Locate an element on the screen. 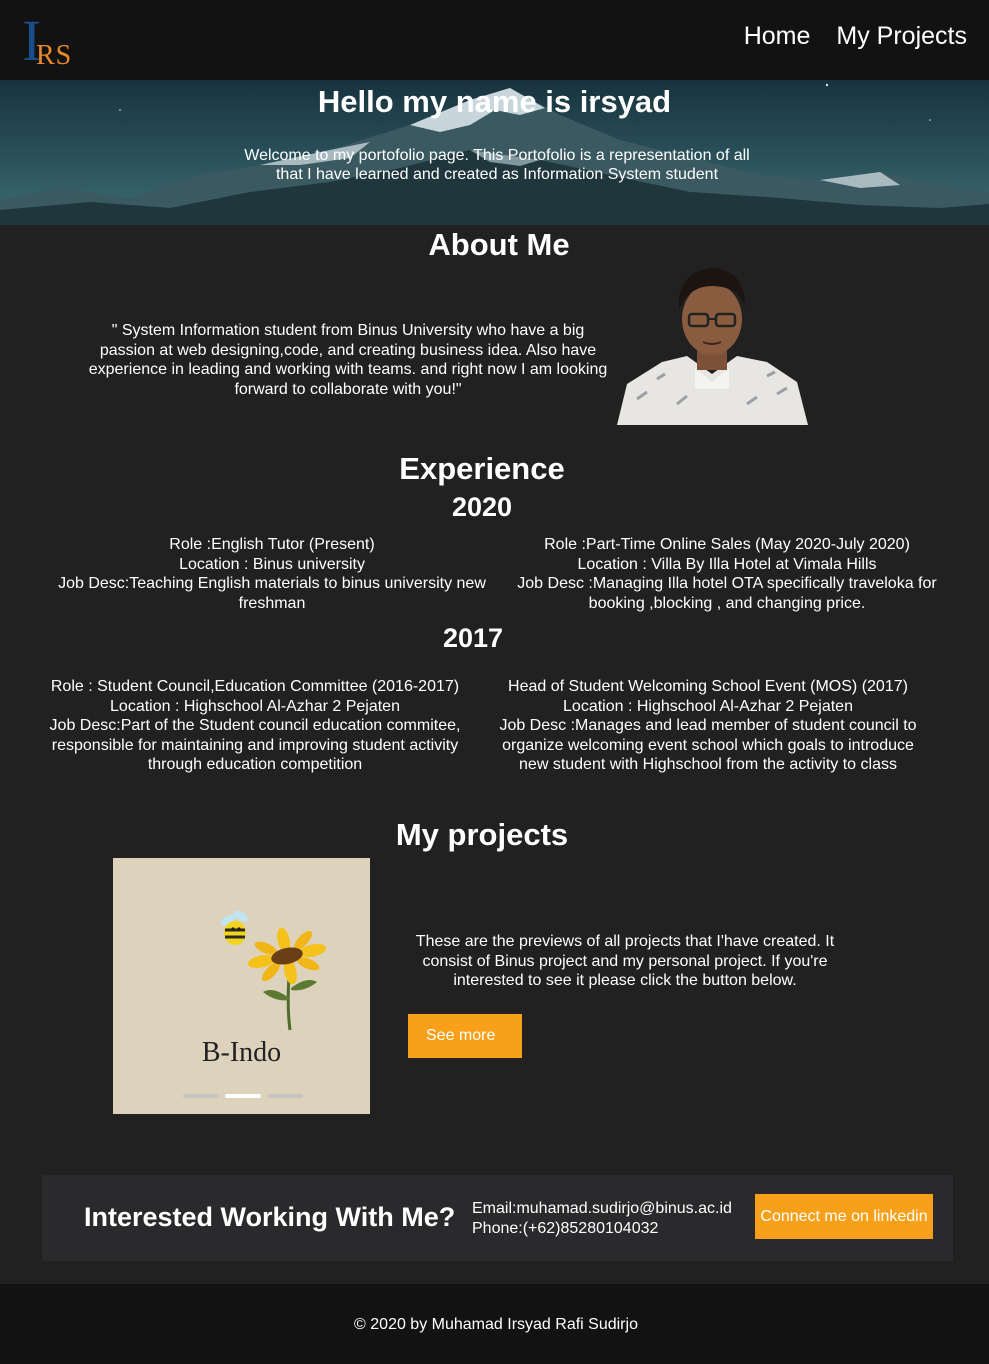 This screenshot has height=1364, width=989. profile-photo is located at coordinates (712, 344).